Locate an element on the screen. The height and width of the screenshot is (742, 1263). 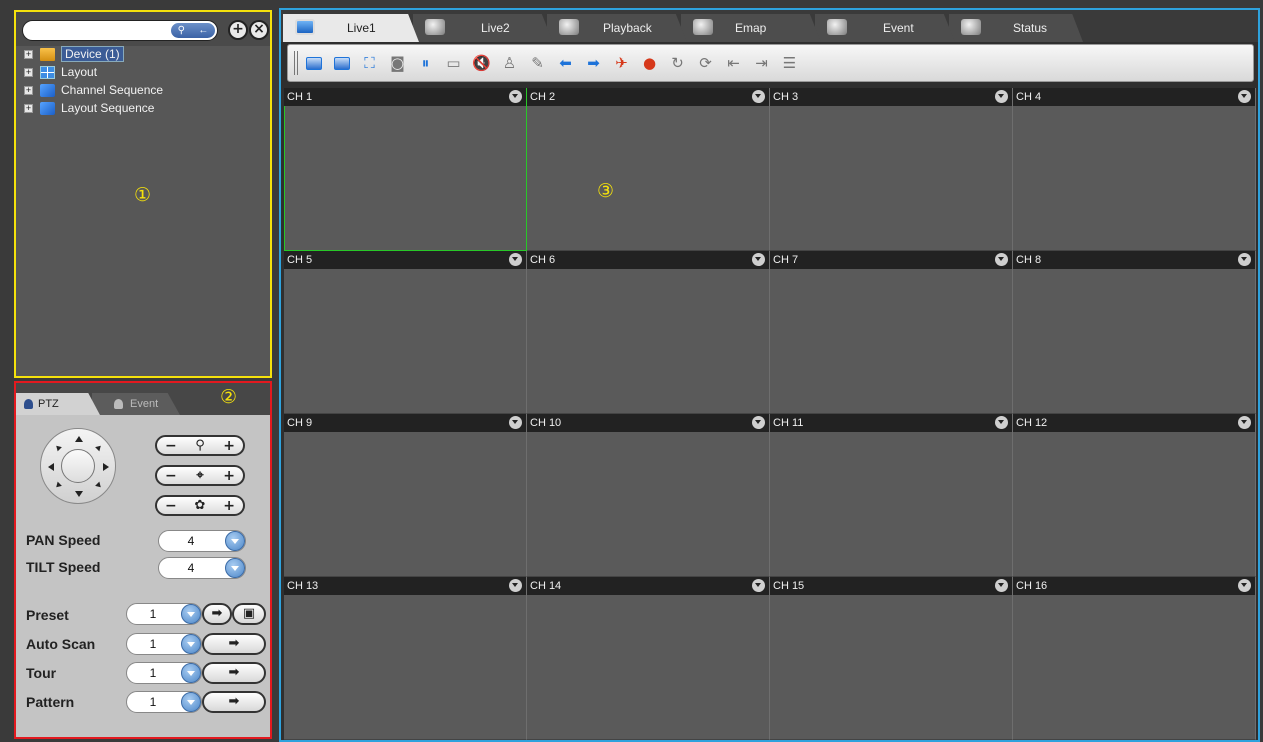
channel-tile: CH 7 is located at coordinates (891, 332).